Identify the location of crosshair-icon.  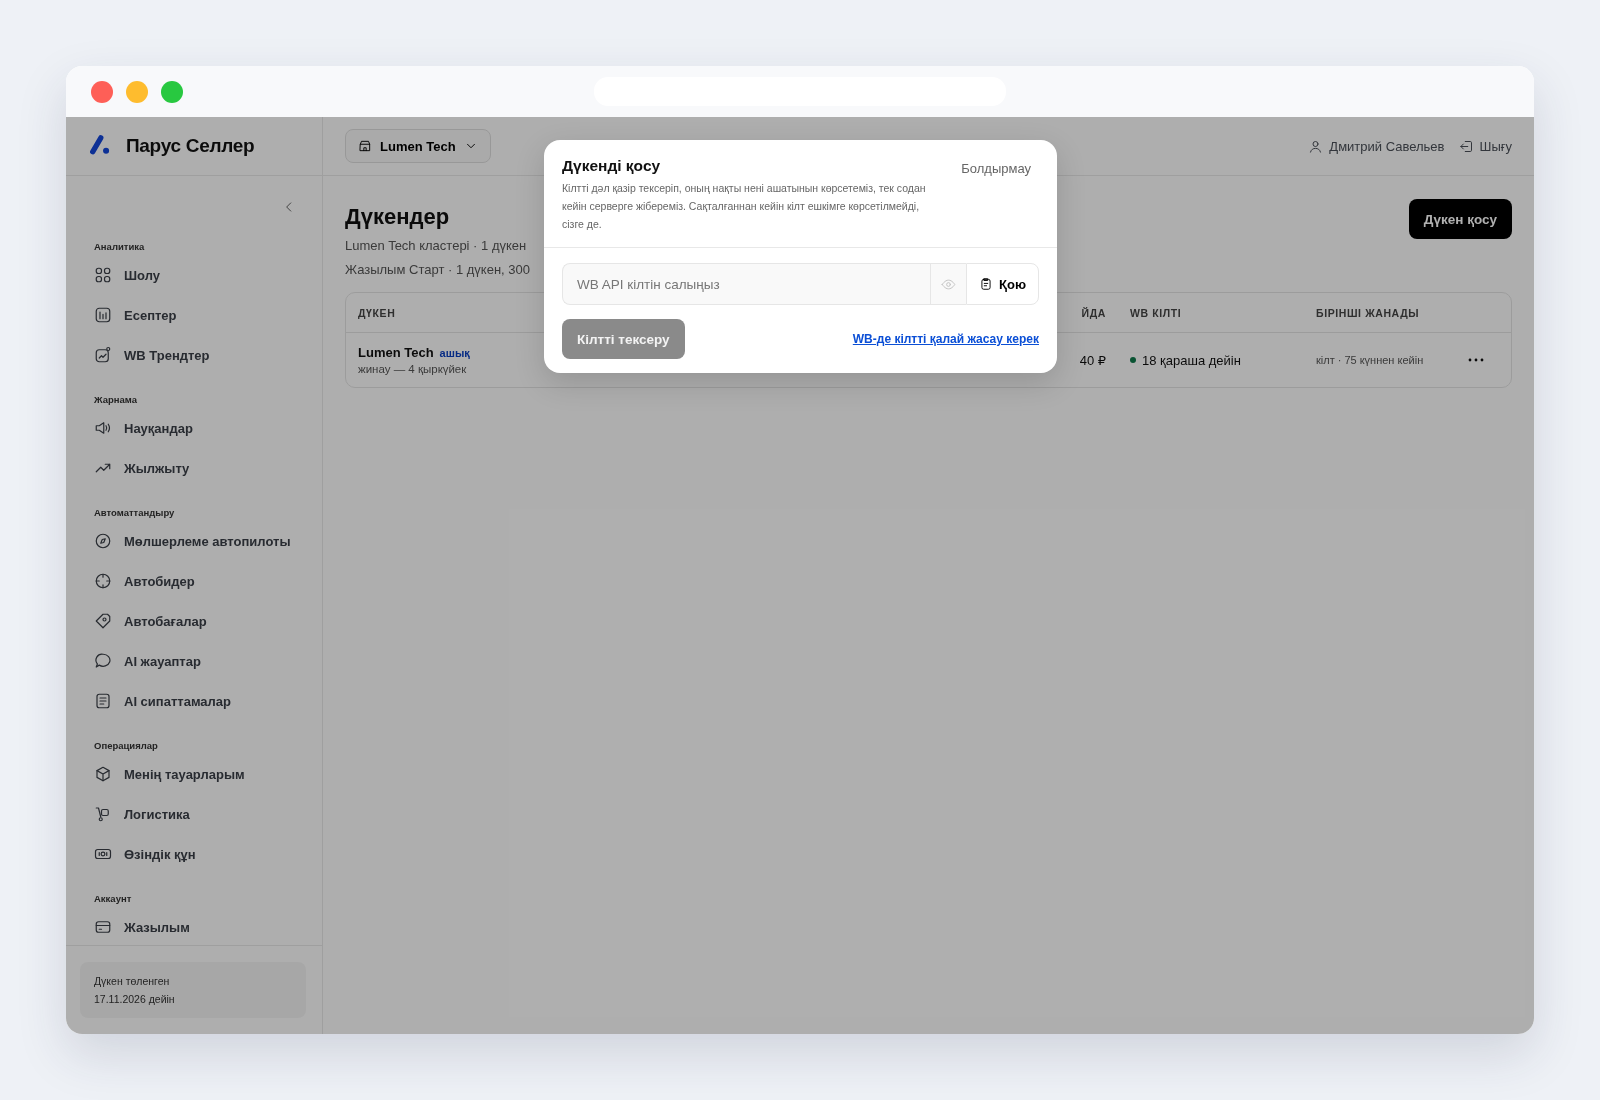
(103, 581).